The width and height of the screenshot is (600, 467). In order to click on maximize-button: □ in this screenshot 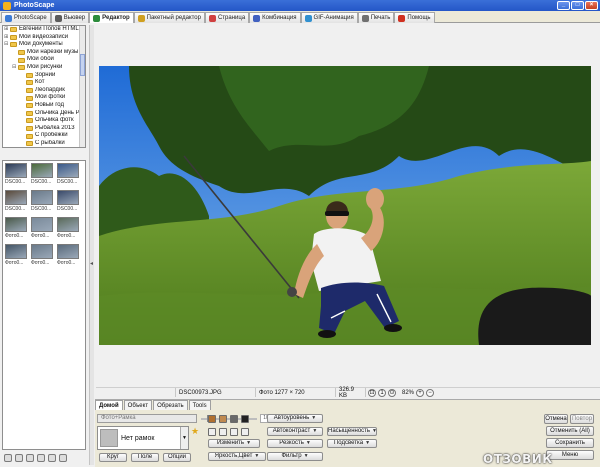, I will do `click(577, 5)`.